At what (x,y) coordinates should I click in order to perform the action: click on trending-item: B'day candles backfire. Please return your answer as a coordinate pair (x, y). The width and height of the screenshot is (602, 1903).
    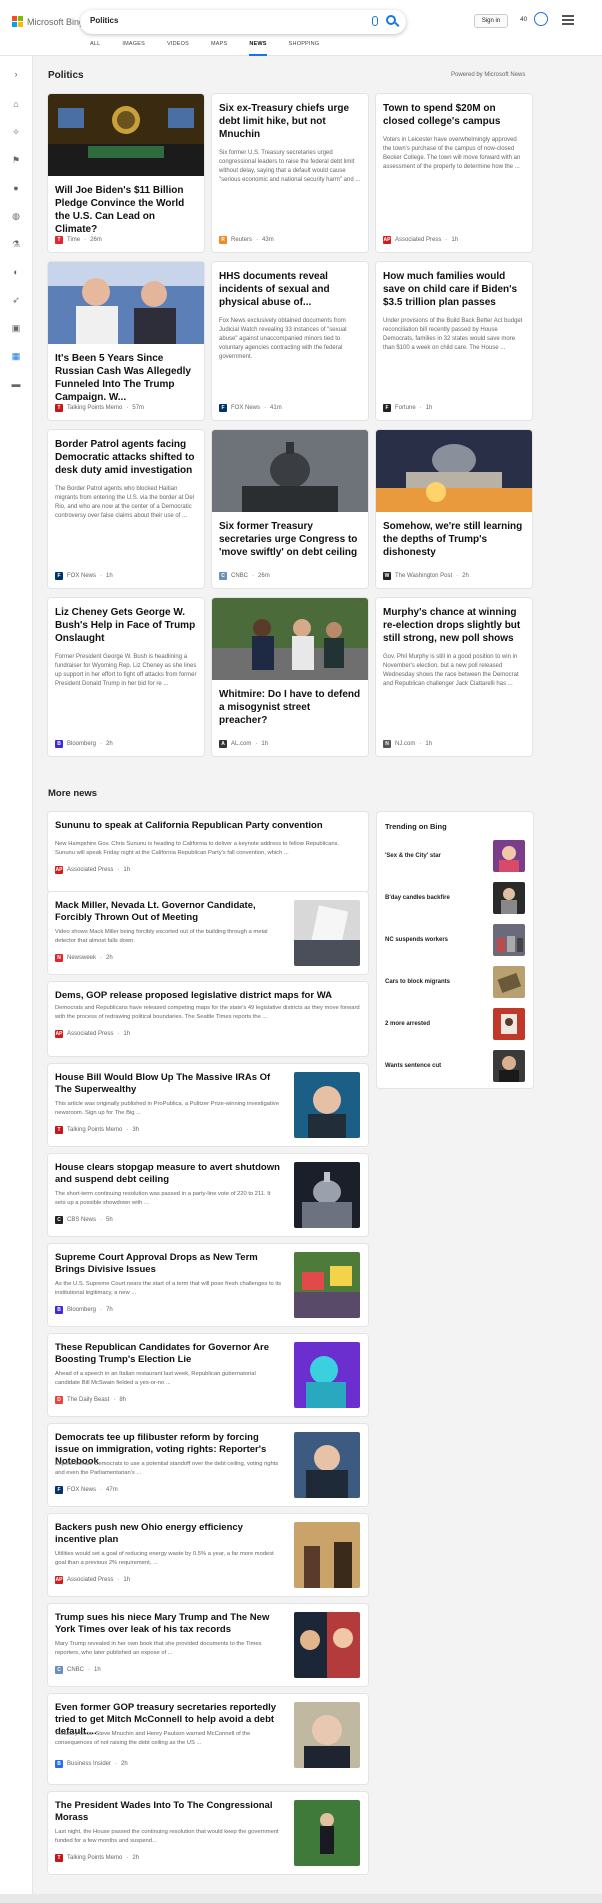
    Looking at the image, I should click on (457, 899).